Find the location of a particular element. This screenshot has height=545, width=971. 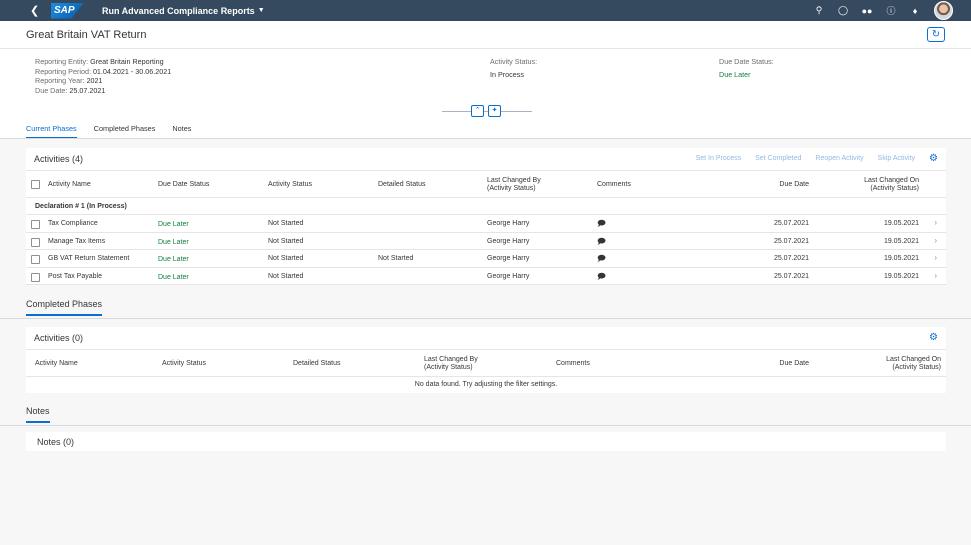

pin-icon: ✦ is located at coordinates (494, 110).